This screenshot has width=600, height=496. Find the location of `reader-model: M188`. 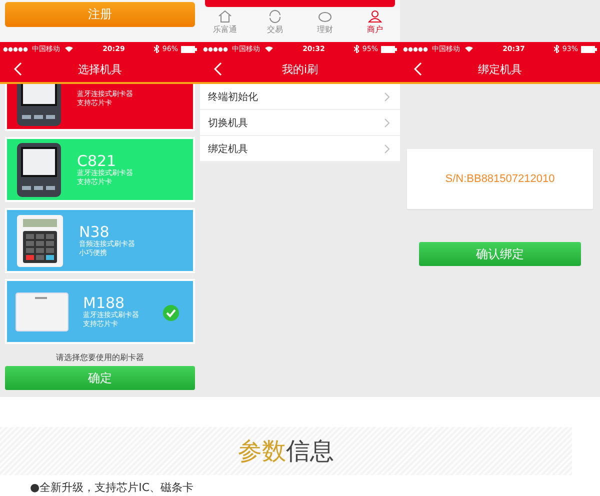

reader-model: M188 is located at coordinates (104, 302).